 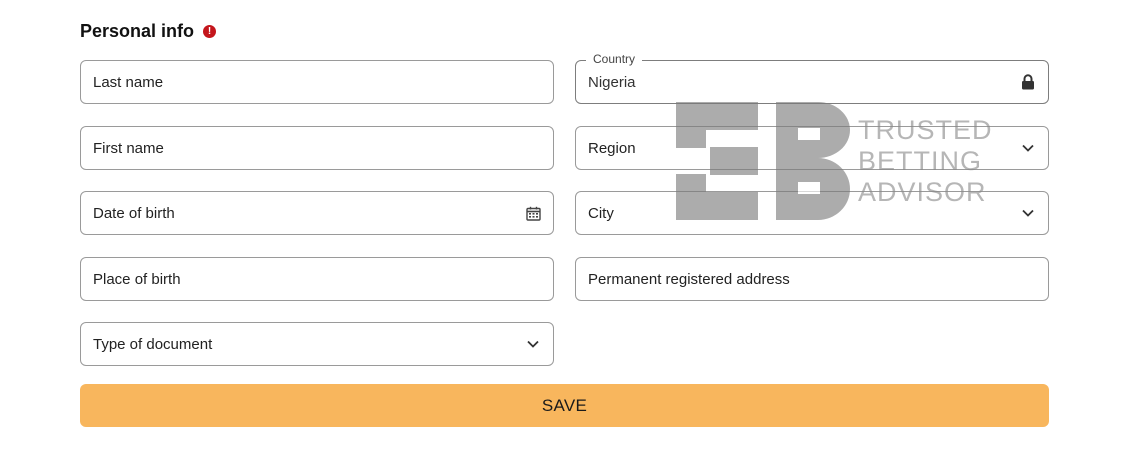 What do you see at coordinates (812, 279) in the screenshot?
I see `address-field: Permanent registered address` at bounding box center [812, 279].